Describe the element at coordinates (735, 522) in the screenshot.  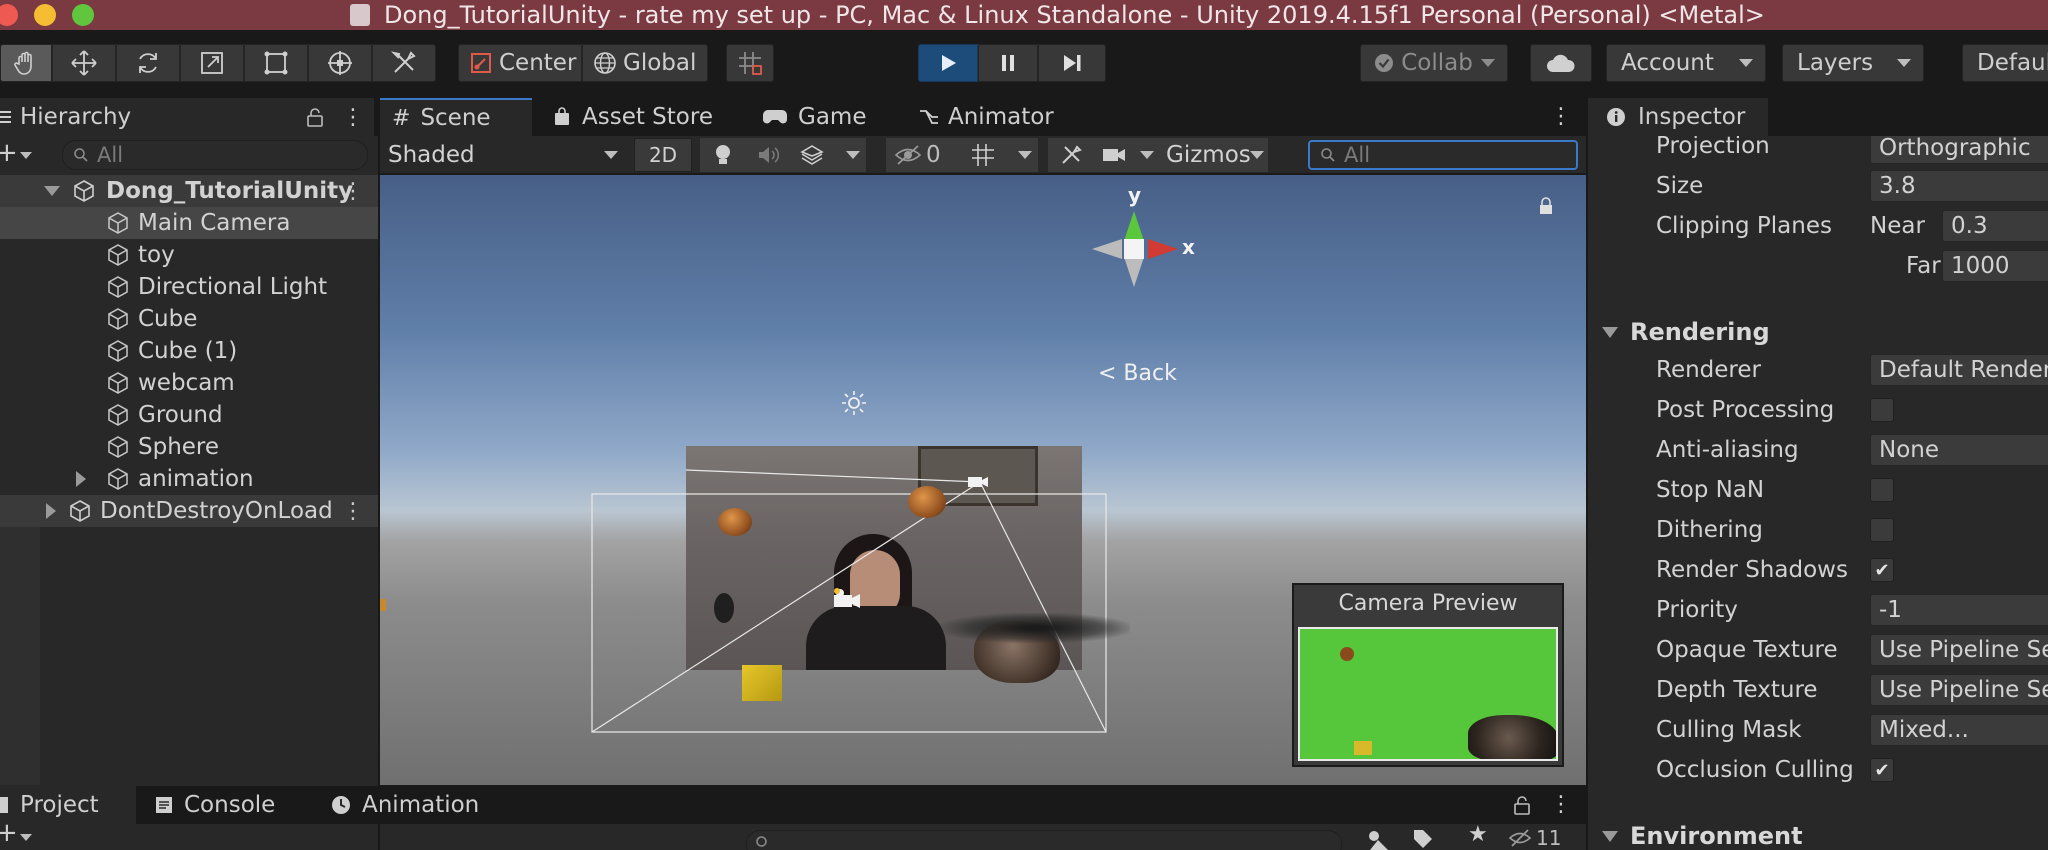
I see `sphere-object` at that location.